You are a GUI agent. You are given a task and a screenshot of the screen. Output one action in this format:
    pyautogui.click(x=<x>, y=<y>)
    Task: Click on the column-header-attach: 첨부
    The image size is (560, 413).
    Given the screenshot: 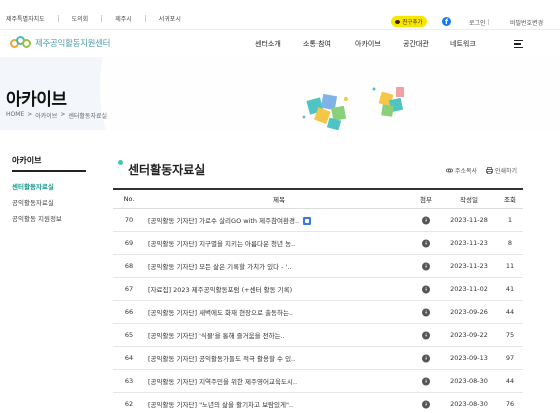 What is the action you would take?
    pyautogui.click(x=426, y=200)
    